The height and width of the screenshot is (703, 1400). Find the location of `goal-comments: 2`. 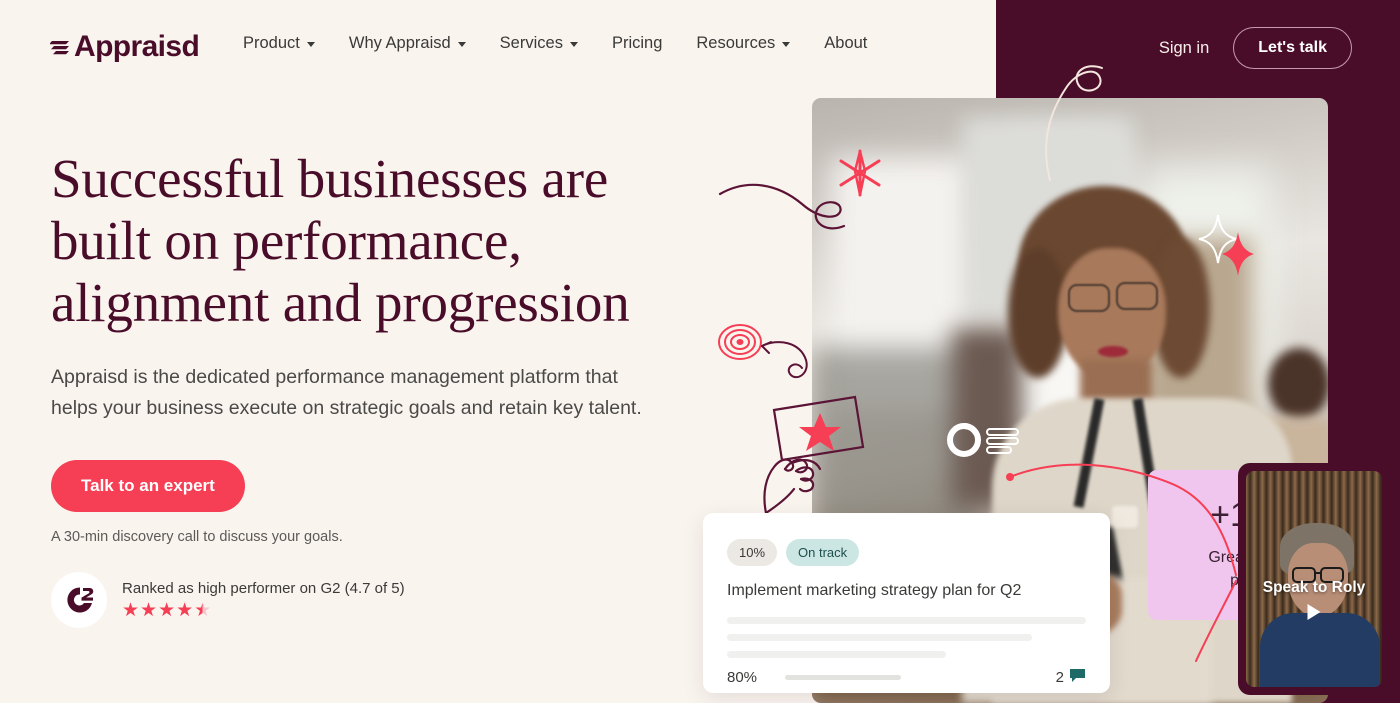

goal-comments: 2 is located at coordinates (1071, 677).